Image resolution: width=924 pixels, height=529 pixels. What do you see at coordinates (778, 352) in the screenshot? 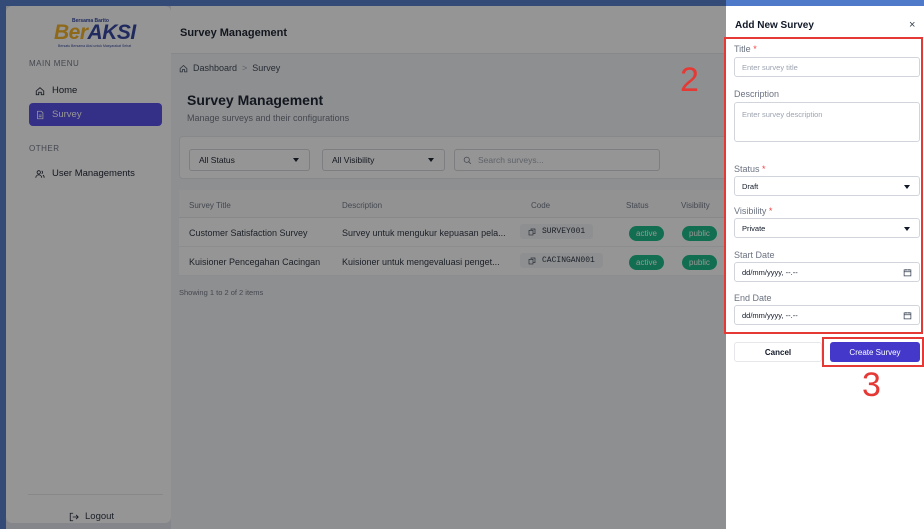
I see `cancel-button: Cancel` at bounding box center [778, 352].